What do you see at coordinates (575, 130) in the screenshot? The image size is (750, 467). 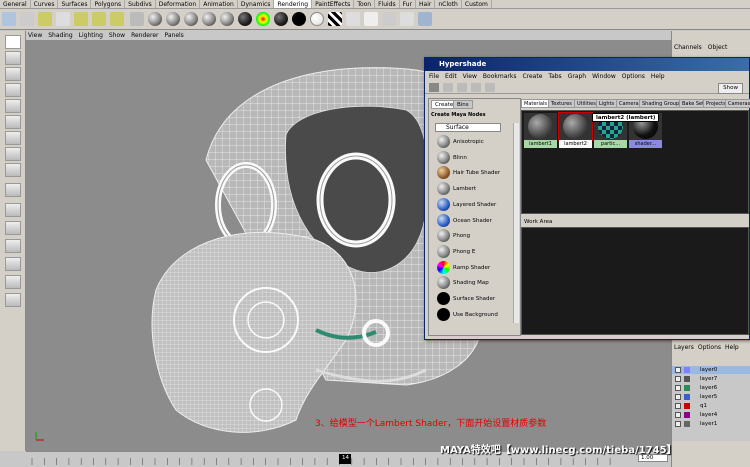 I see `material-swatch-2: lambert2` at bounding box center [575, 130].